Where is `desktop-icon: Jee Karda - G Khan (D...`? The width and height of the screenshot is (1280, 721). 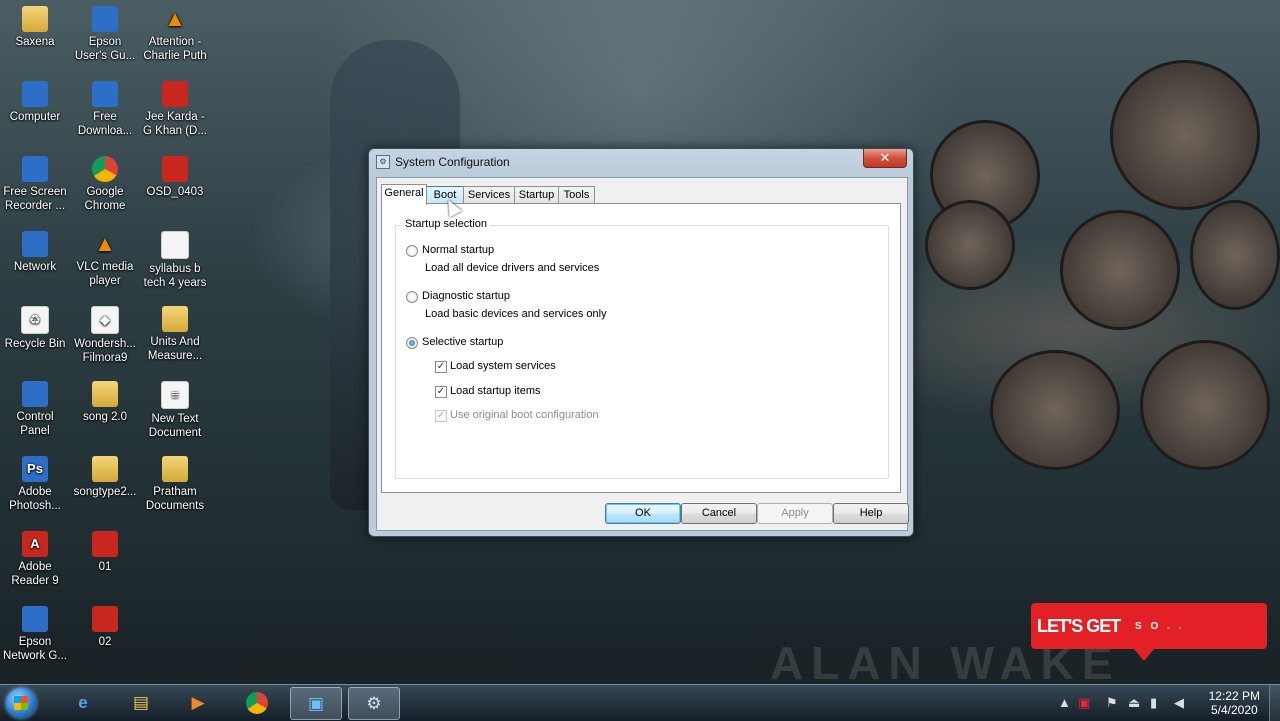 desktop-icon: Jee Karda - G Khan (D... is located at coordinates (175, 107).